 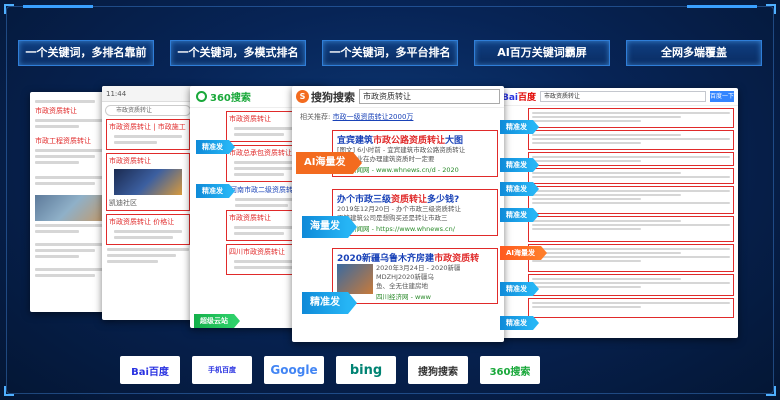 What do you see at coordinates (510, 370) in the screenshot?
I see `360-logo-icon: 360搜索` at bounding box center [510, 370].